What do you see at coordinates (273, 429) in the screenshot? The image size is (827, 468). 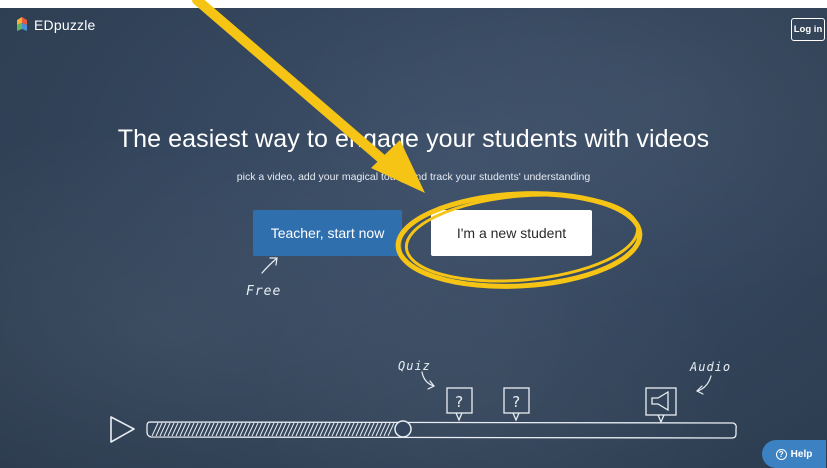 I see `timeline-progress-fill` at bounding box center [273, 429].